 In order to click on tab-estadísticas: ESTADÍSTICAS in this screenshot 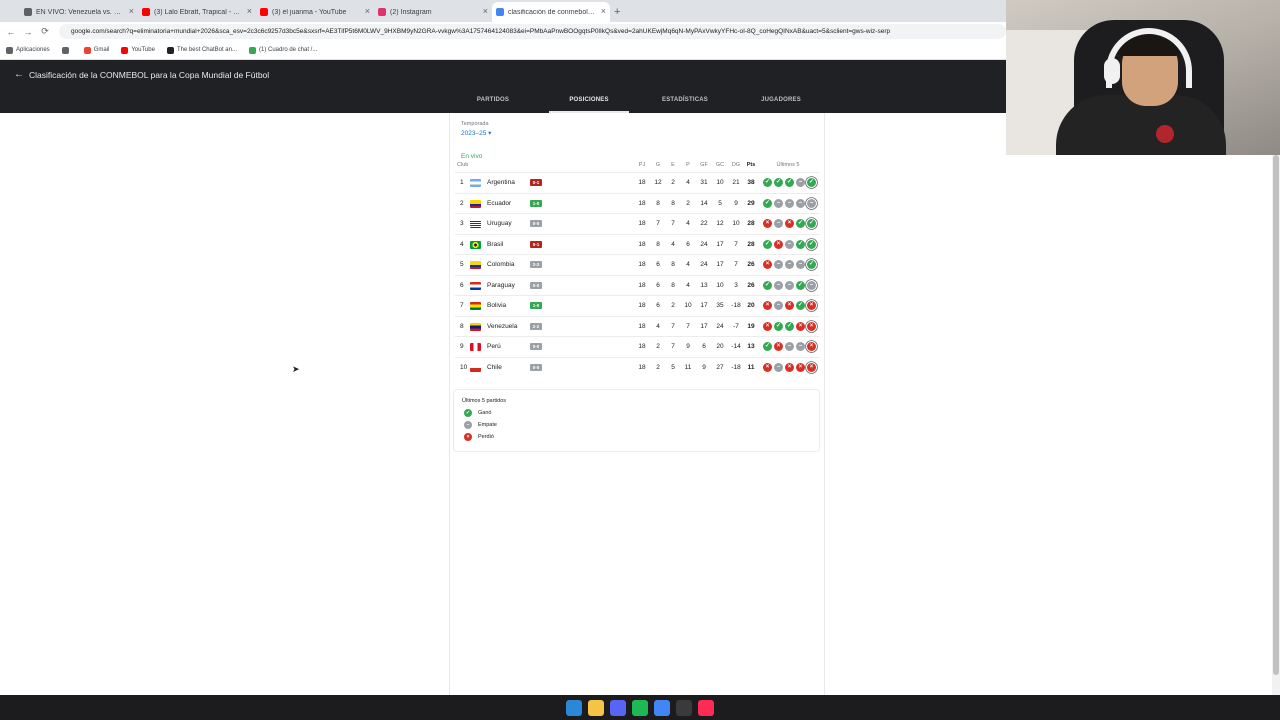, I will do `click(685, 105)`.